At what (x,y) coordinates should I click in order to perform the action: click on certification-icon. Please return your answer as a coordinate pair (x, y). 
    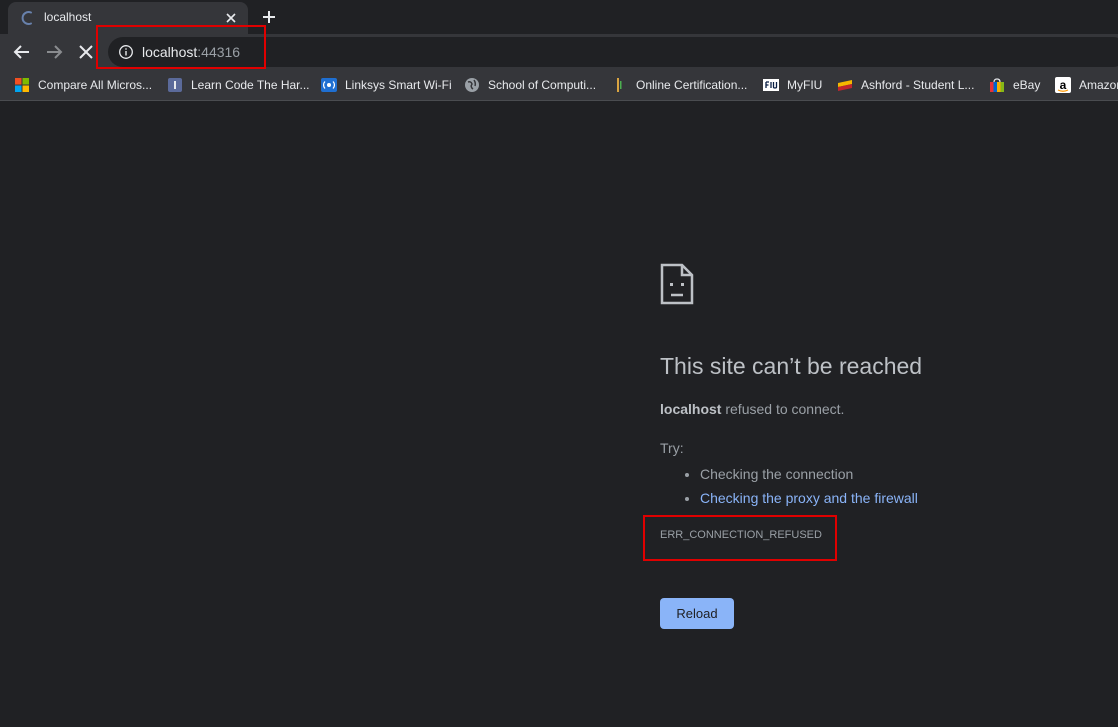
    Looking at the image, I should click on (619, 85).